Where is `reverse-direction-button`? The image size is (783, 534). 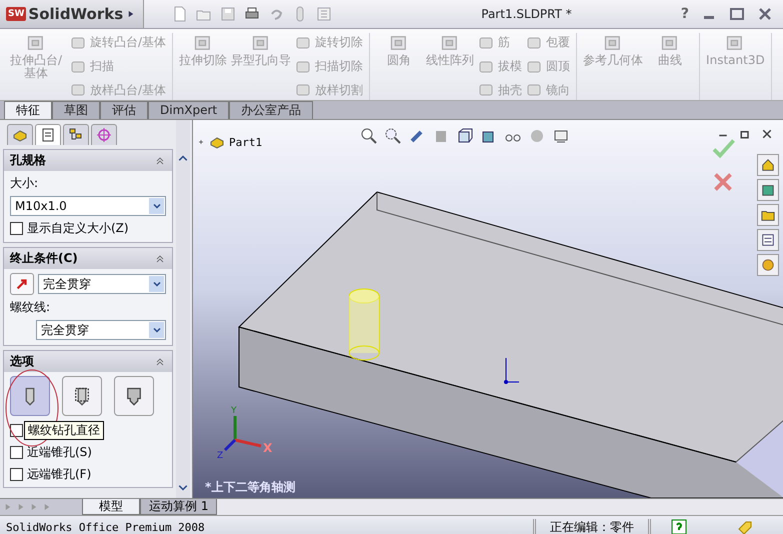
reverse-direction-button is located at coordinates (22, 284).